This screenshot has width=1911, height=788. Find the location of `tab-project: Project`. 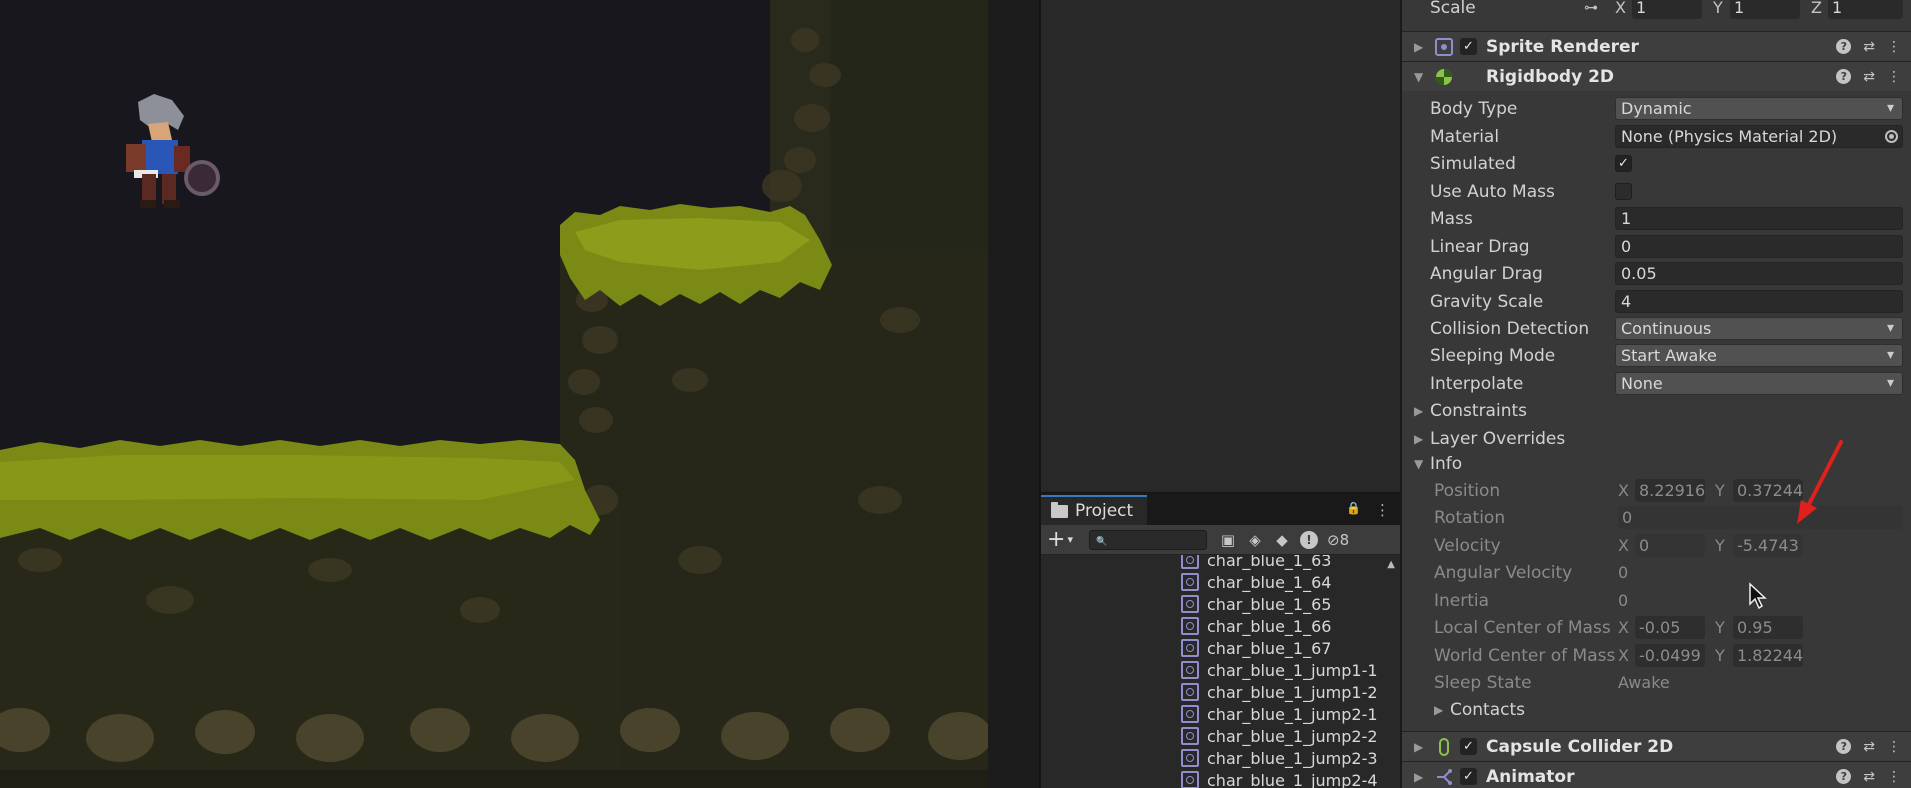

tab-project: Project is located at coordinates (1094, 510).